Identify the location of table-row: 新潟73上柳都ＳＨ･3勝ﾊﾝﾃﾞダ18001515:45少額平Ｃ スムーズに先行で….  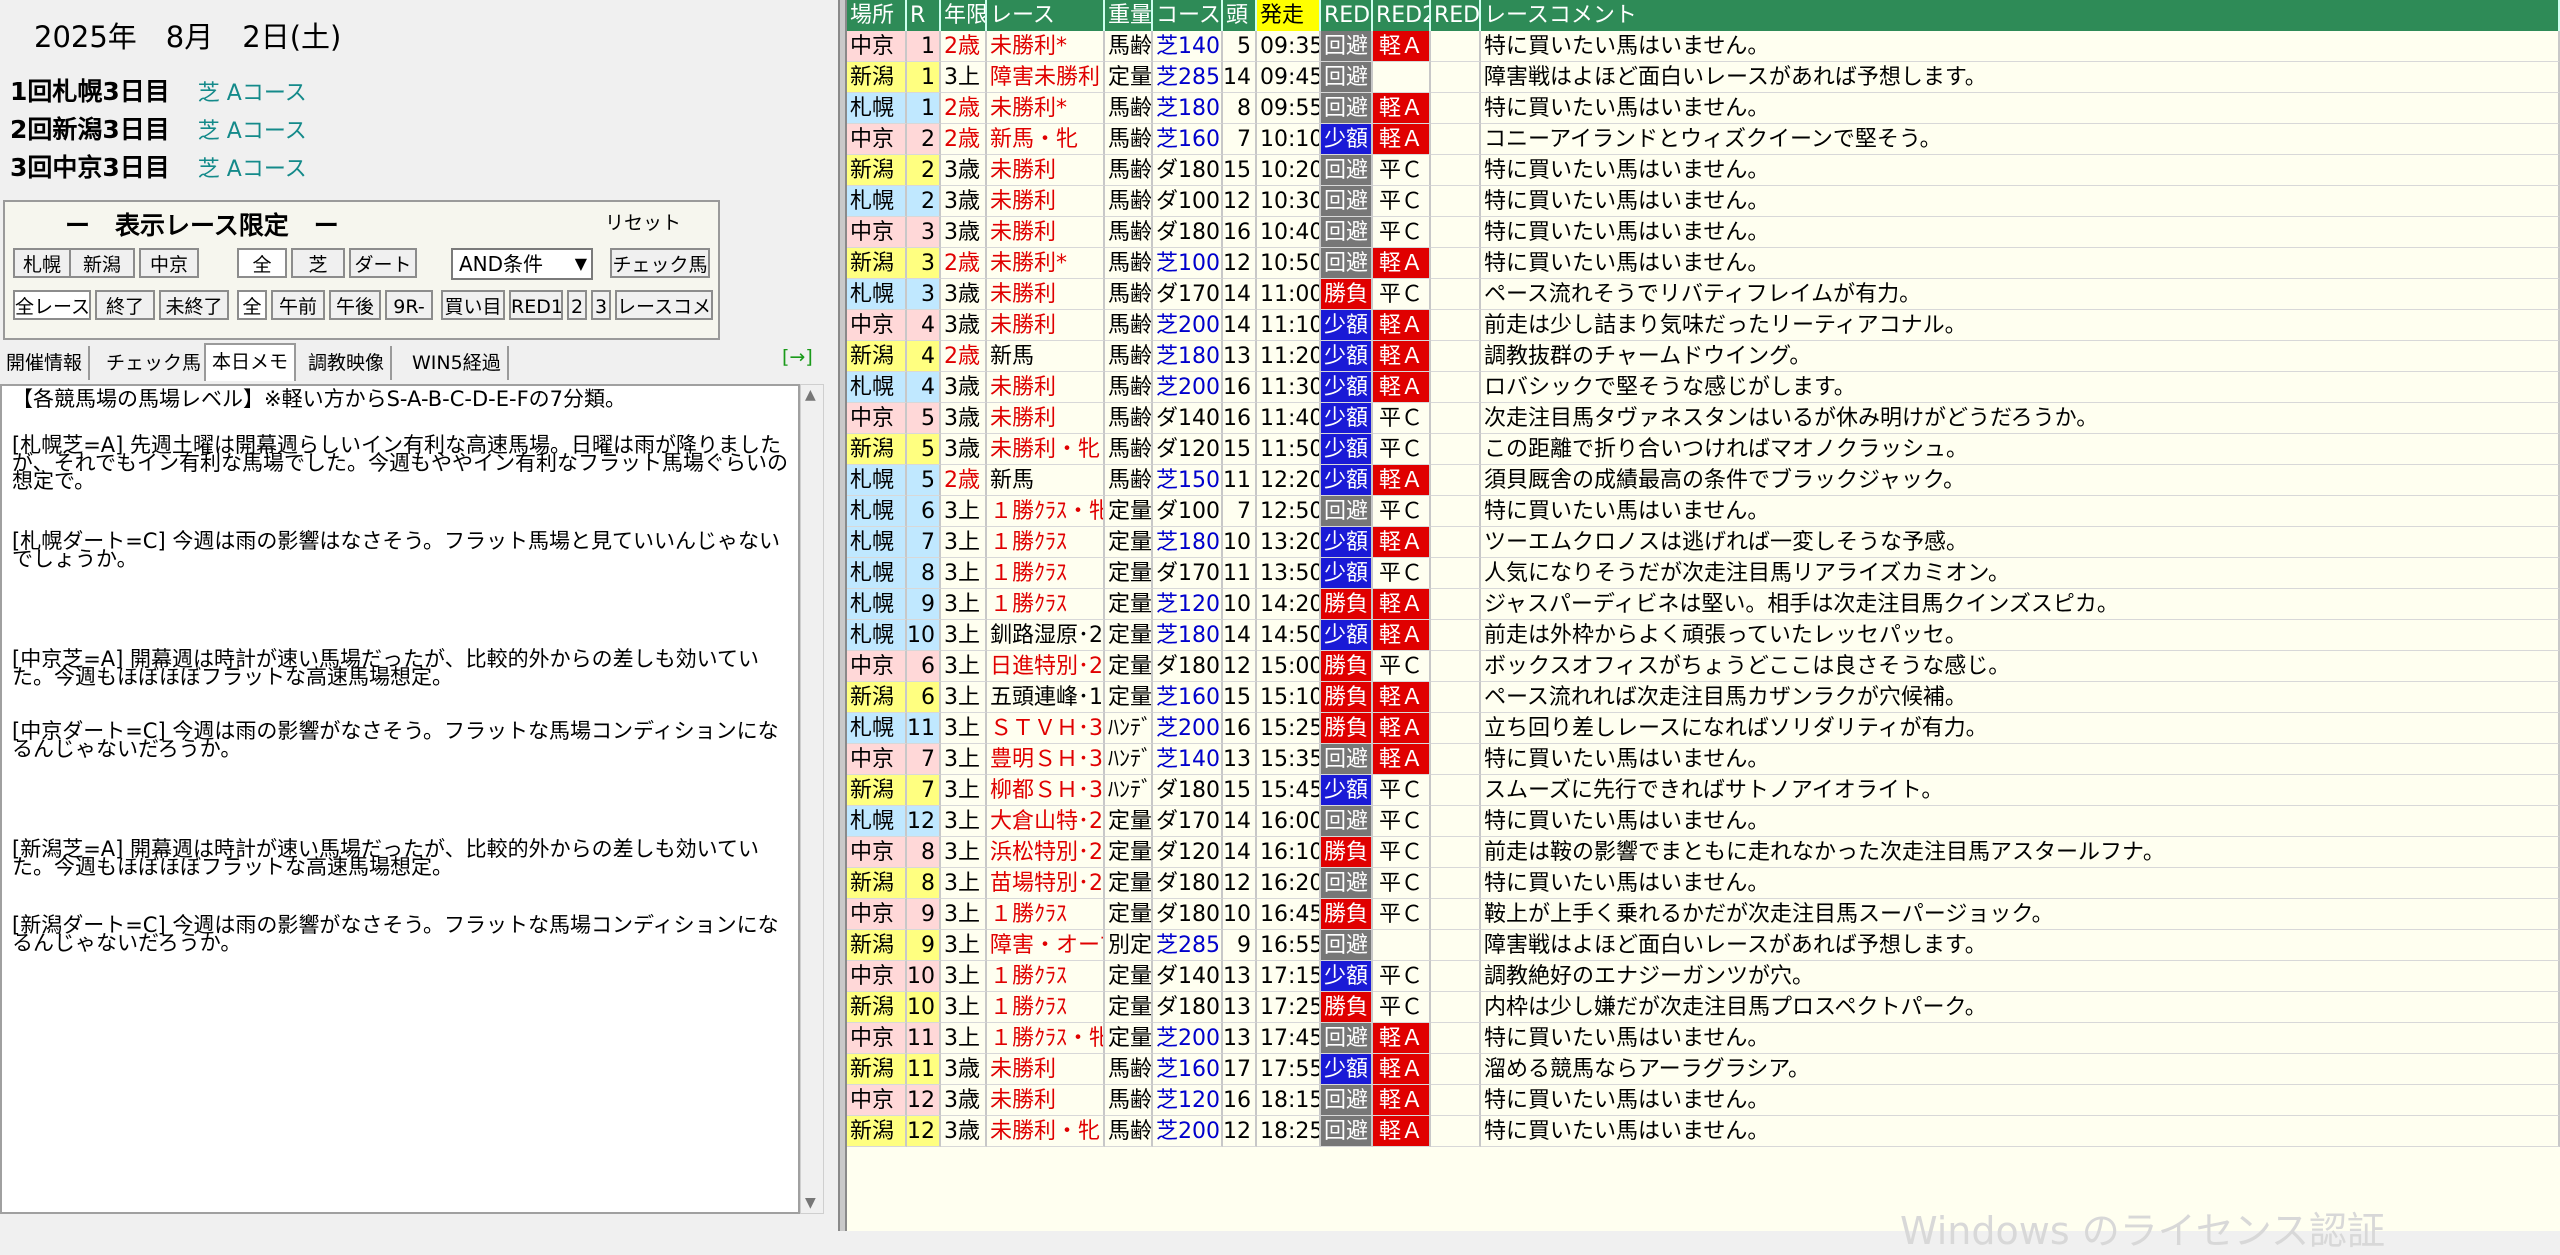
(1703, 790).